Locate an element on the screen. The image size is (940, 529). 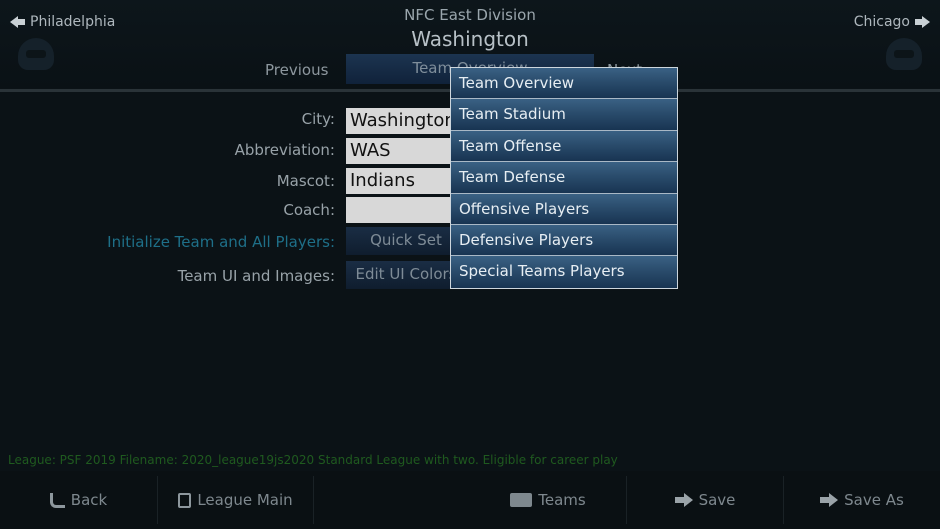
menu-item-defensive-players: Defensive Players is located at coordinates (564, 240).